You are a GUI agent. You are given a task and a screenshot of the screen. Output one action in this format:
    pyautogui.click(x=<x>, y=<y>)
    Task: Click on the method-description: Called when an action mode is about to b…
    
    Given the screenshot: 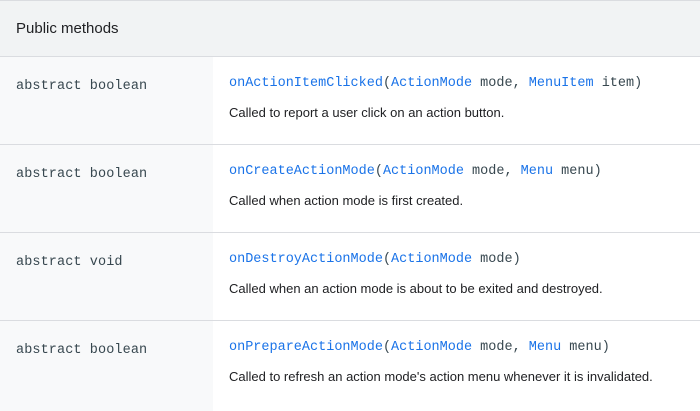 What is the action you would take?
    pyautogui.click(x=416, y=288)
    